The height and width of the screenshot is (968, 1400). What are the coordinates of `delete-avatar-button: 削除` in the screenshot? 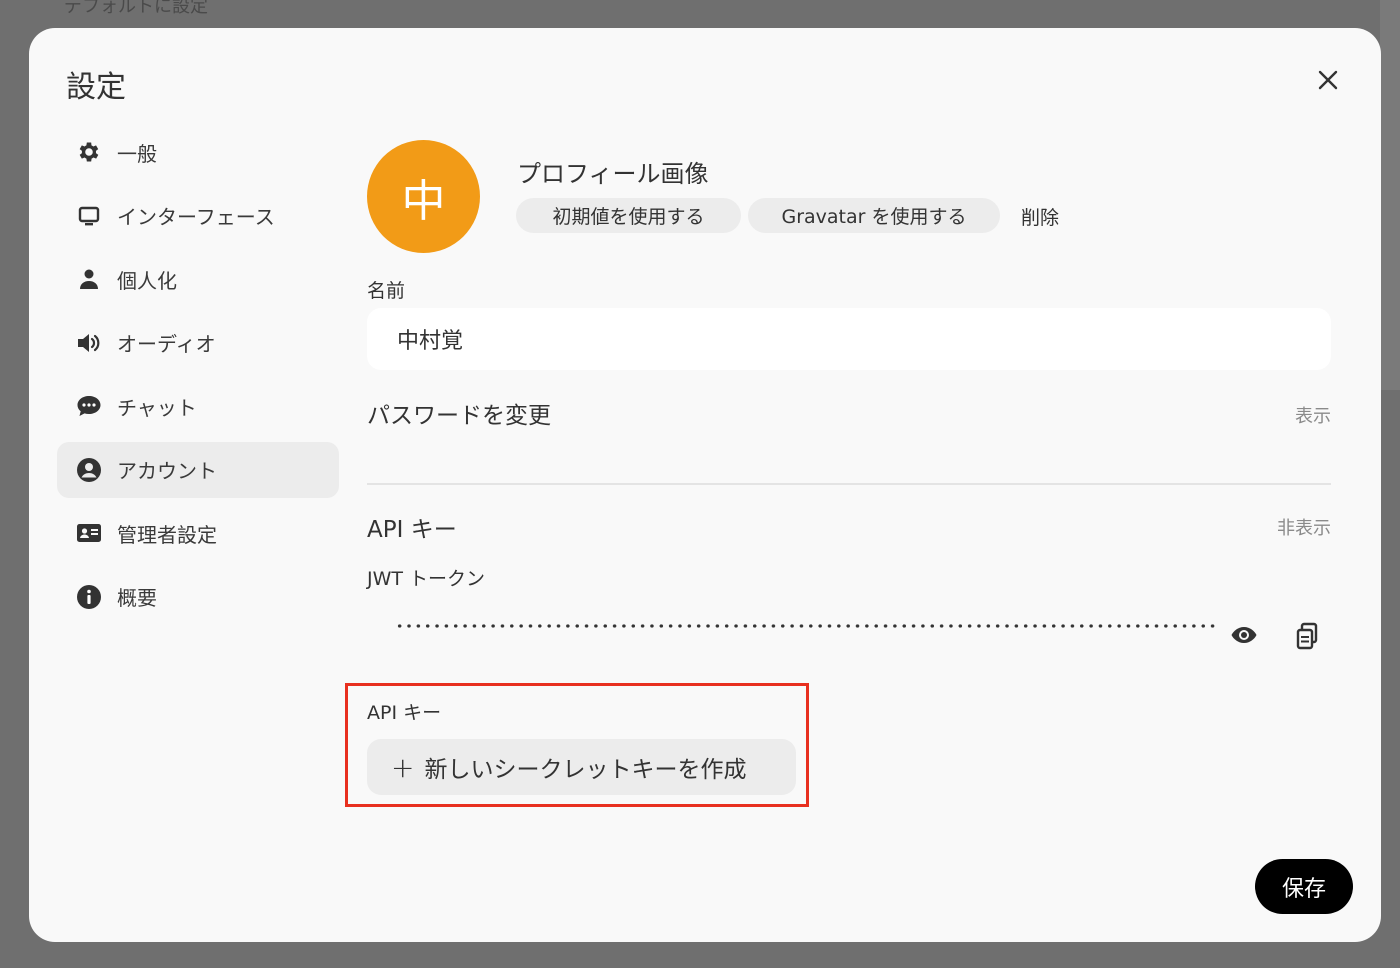 It's located at (1040, 216).